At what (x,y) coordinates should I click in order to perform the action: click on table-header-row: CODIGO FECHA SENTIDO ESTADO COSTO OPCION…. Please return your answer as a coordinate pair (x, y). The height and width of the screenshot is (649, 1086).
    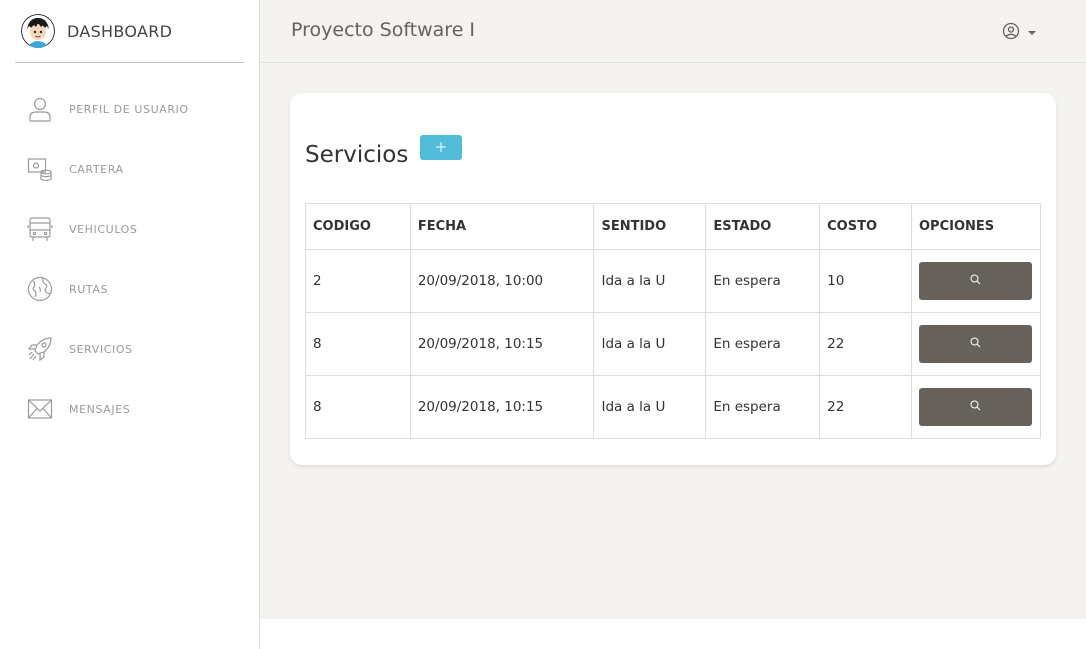
    Looking at the image, I should click on (673, 226).